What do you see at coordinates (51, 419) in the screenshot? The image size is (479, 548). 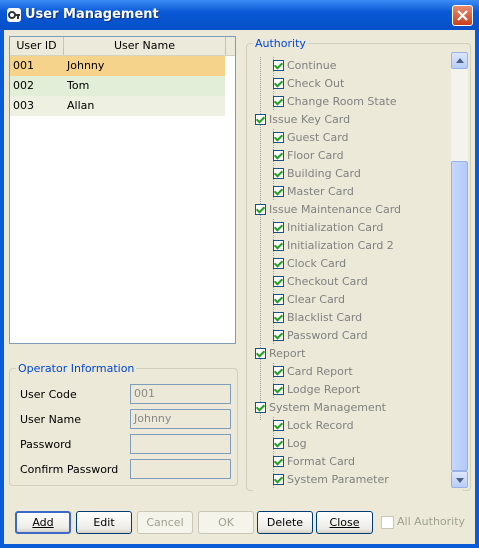 I see `user-name-label: User Name` at bounding box center [51, 419].